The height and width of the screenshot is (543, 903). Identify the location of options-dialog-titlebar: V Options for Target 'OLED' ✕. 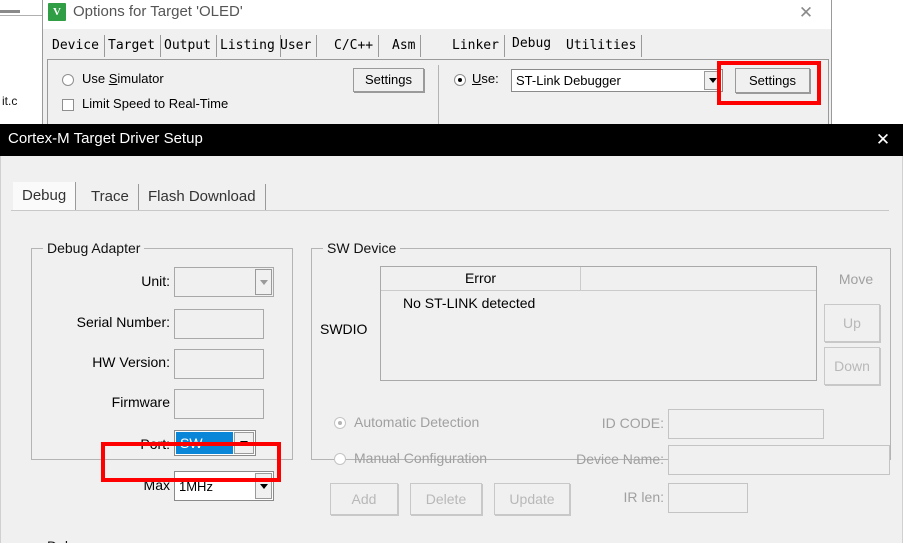
(437, 14).